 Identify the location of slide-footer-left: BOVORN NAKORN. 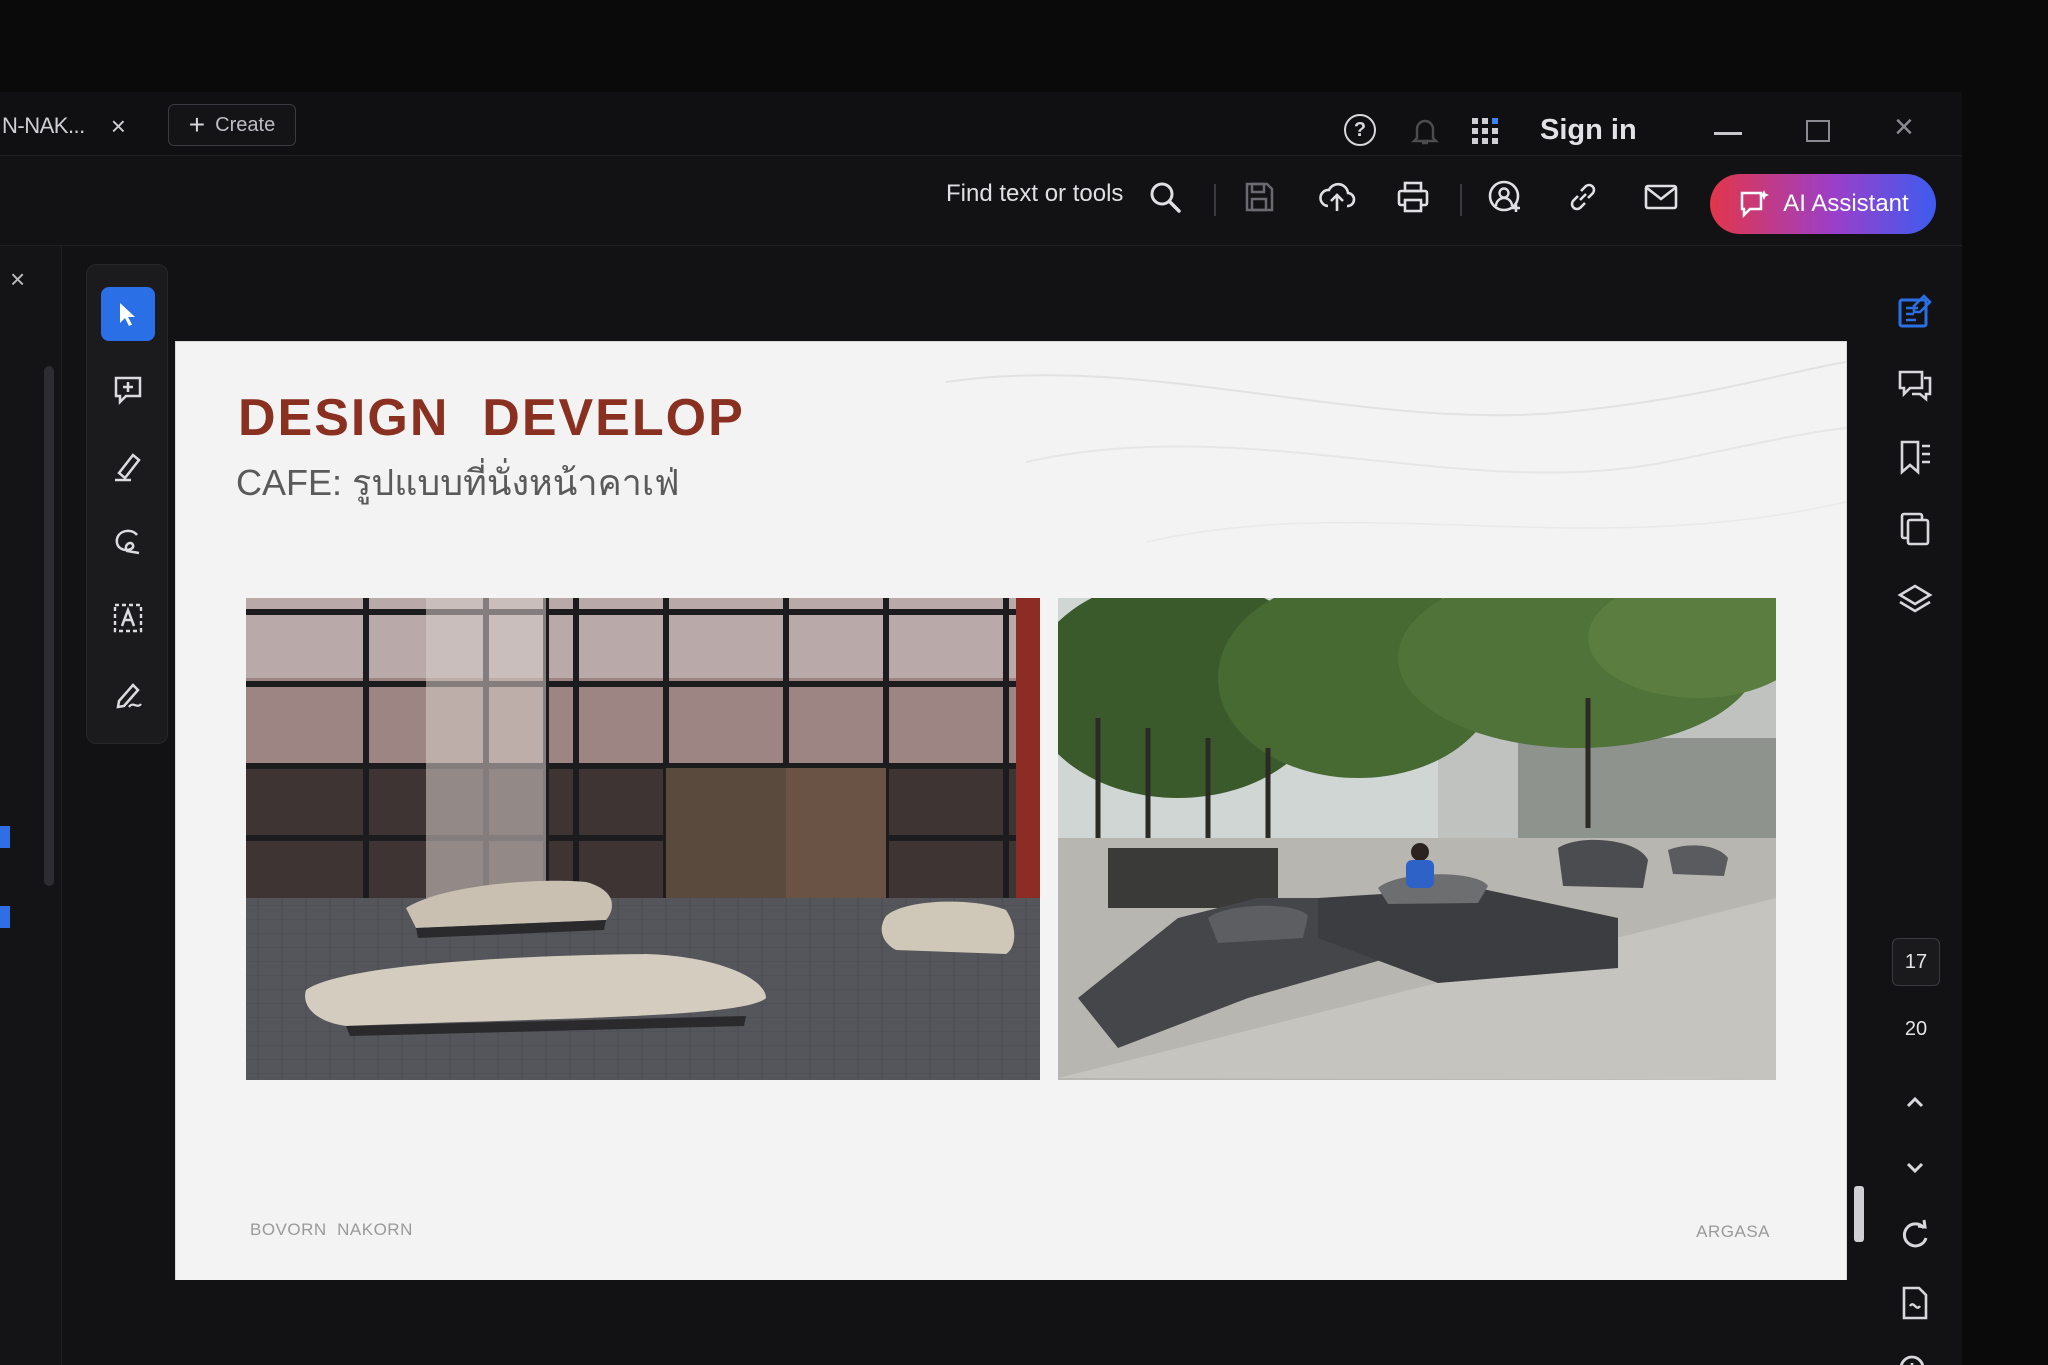
(331, 1229).